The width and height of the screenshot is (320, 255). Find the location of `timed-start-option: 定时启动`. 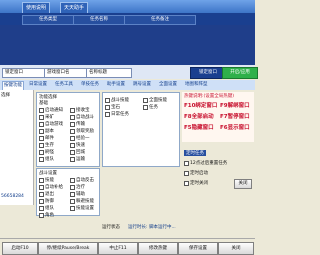

timed-start-option: 定时启动 is located at coordinates (196, 173).